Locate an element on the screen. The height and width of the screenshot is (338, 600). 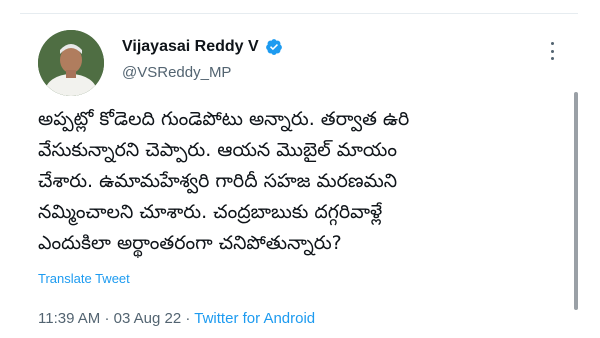
tweet-source-link: Twitter for Android is located at coordinates (254, 318).